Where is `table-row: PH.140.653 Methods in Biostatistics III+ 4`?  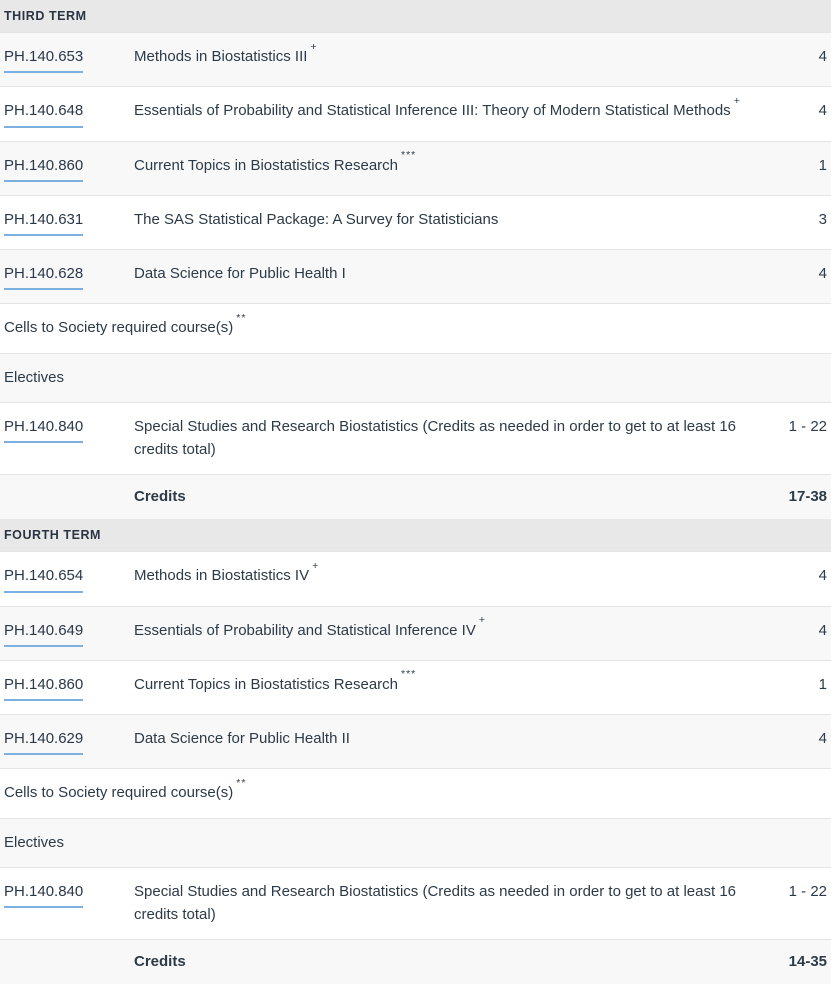 table-row: PH.140.653 Methods in Biostatistics III+ 4 is located at coordinates (415, 59).